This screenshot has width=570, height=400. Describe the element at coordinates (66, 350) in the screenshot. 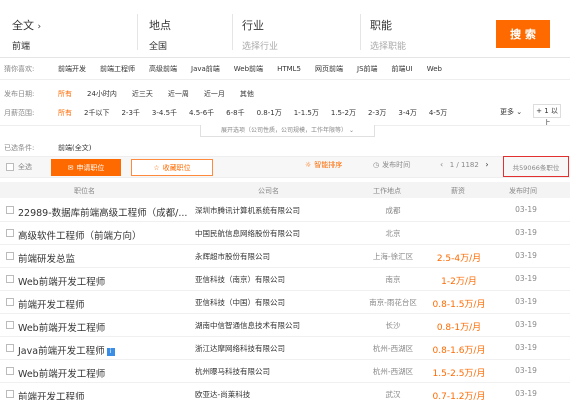

I see `job-title-link: Java前端开发工程师 i` at that location.